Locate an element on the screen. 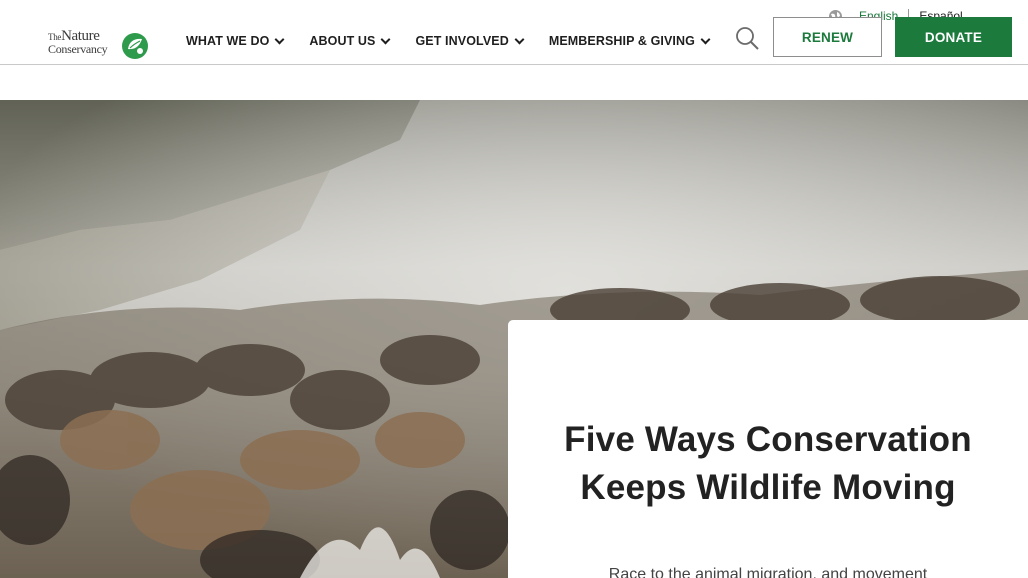  logo-word-conservancy: Conservancy is located at coordinates (78, 49).